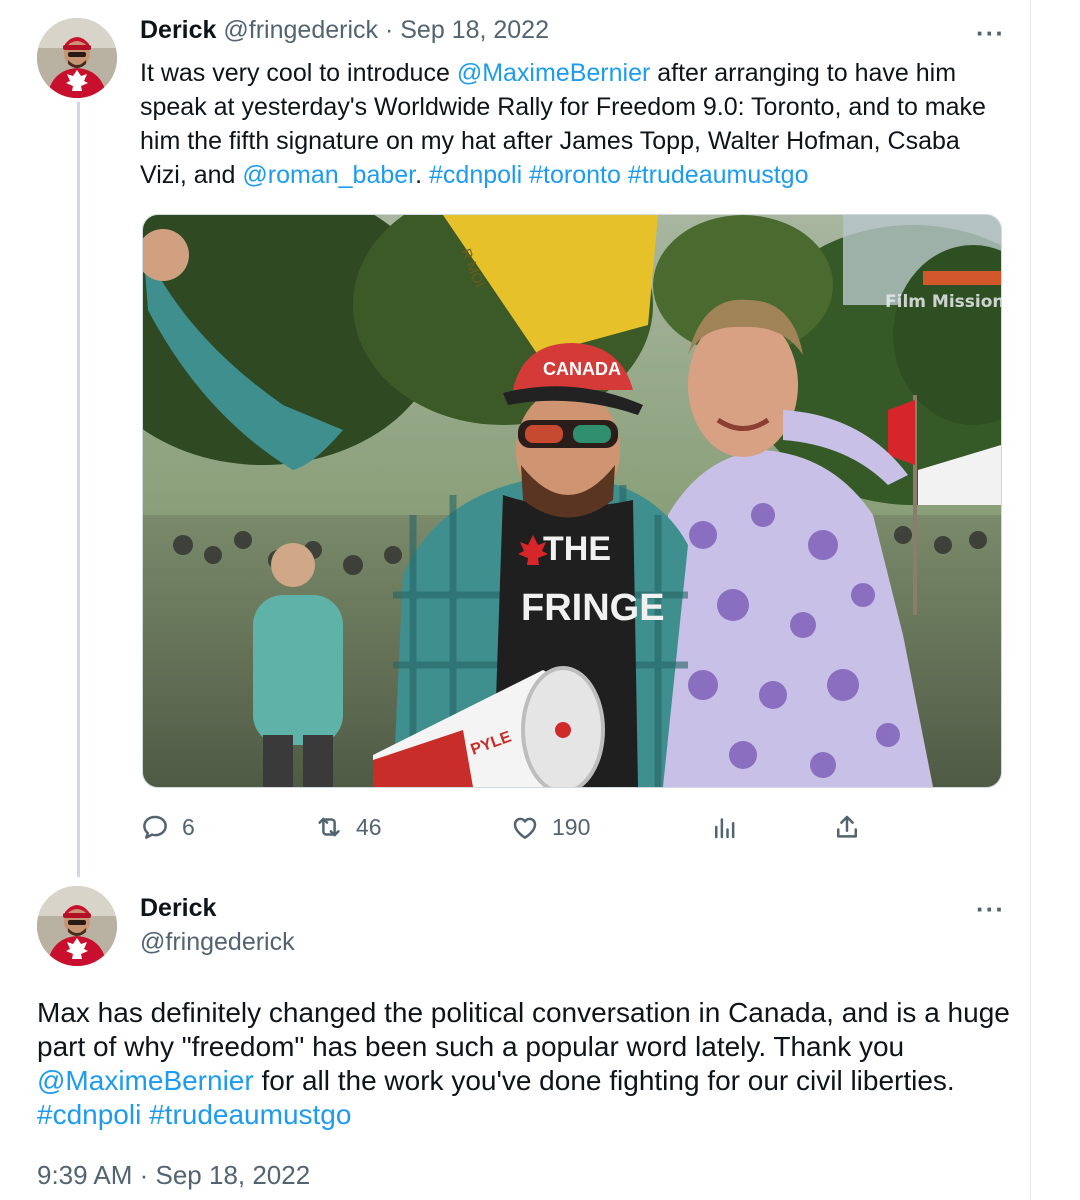 This screenshot has width=1080, height=1200. I want to click on tweet-header: Derick @fringederick · Sep 18, 2022, so click(344, 30).